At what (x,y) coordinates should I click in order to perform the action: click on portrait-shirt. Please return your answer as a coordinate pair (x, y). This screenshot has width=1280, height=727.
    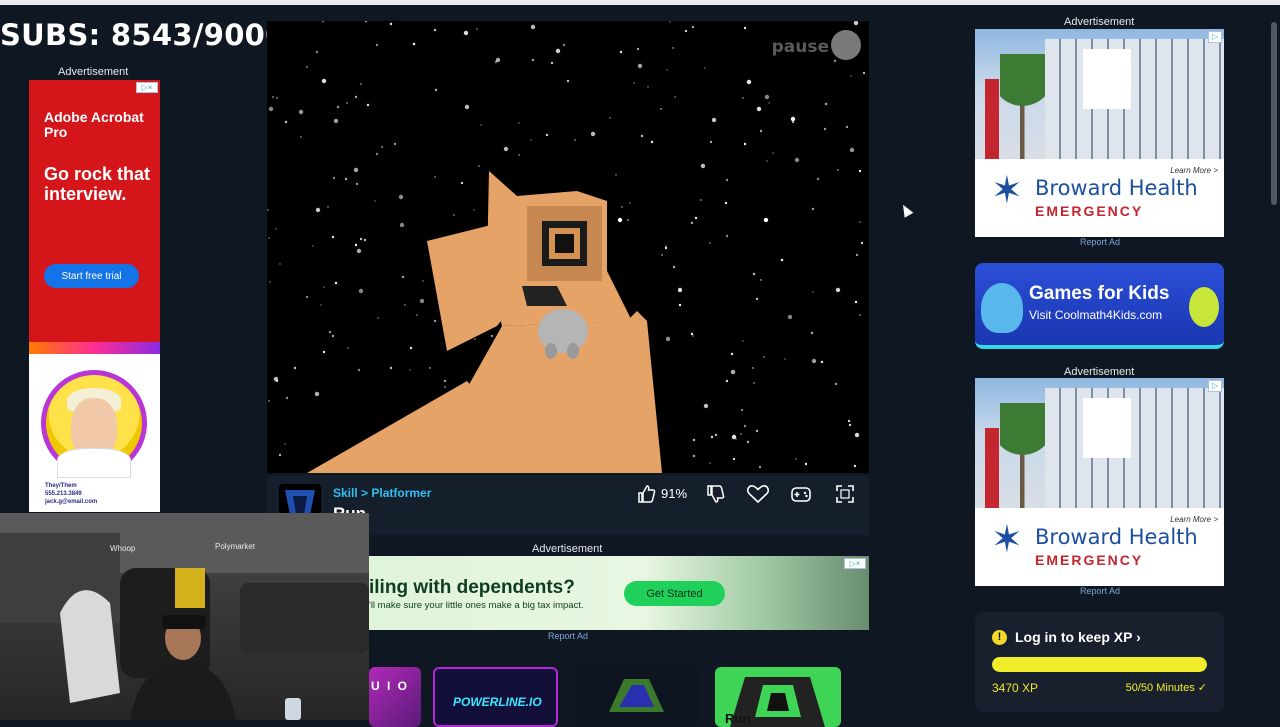
    Looking at the image, I should click on (94, 463).